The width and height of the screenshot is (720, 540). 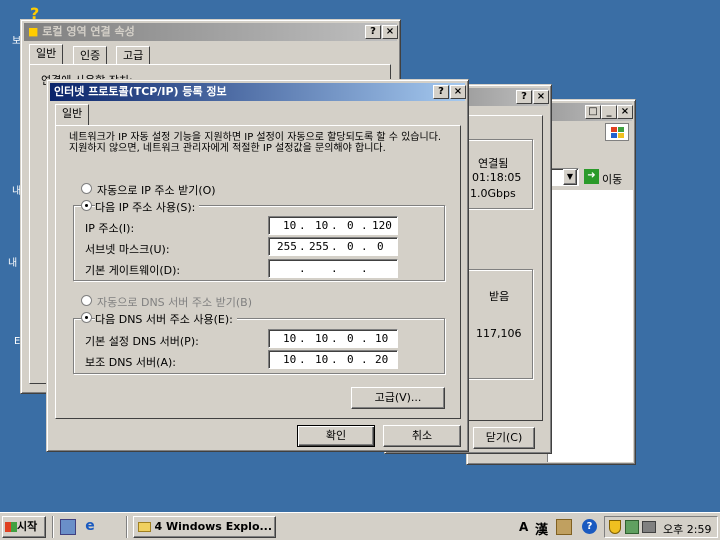 I want to click on ok-button: 확인, so click(x=336, y=436).